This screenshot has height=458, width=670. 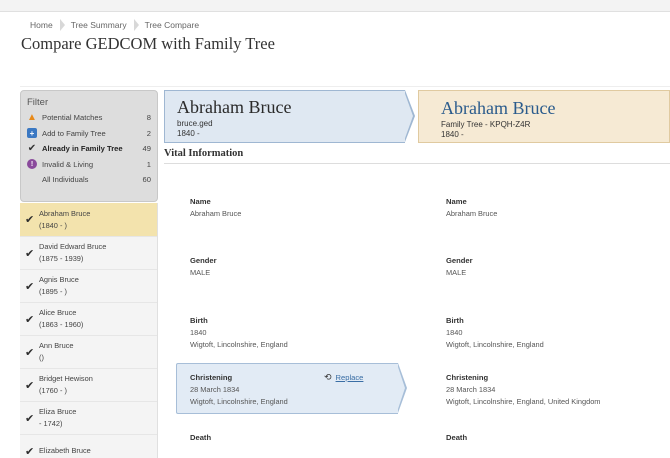 What do you see at coordinates (486, 124) in the screenshot?
I see `family-tree-source: Family Tree - KPQH-Z4R` at bounding box center [486, 124].